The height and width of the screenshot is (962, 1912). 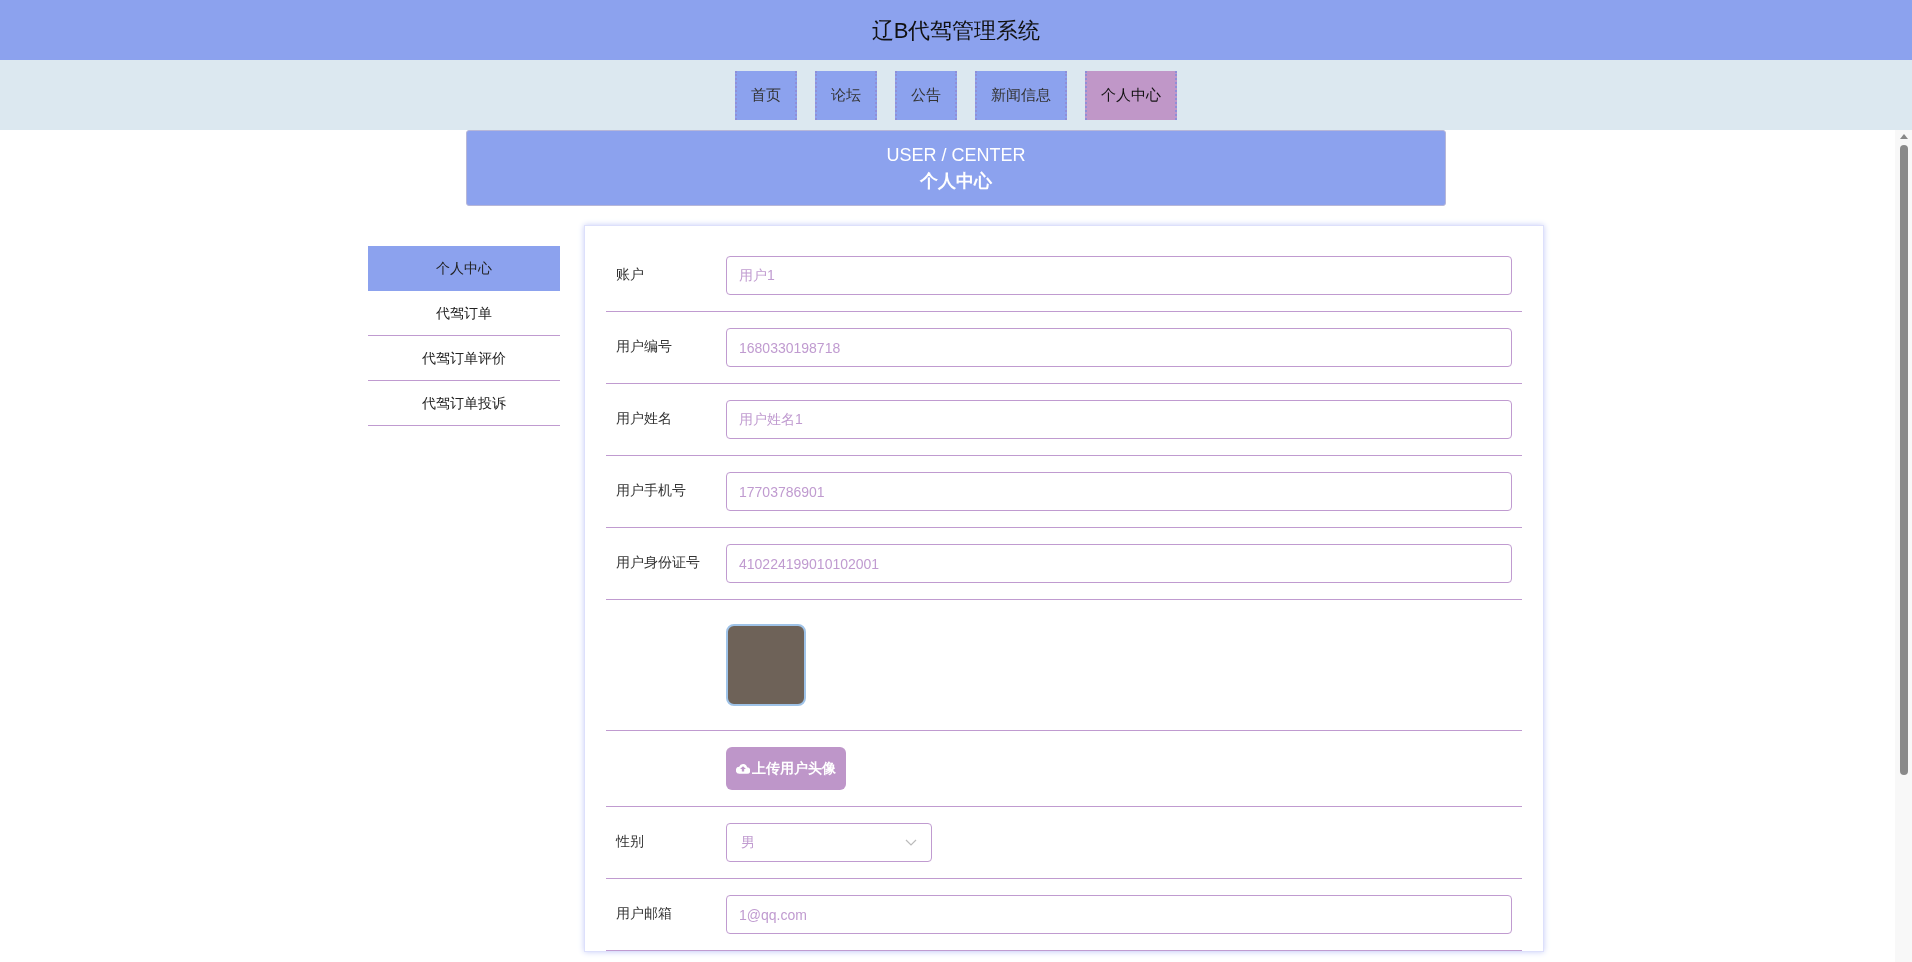 What do you see at coordinates (464, 268) in the screenshot?
I see `sidebar-item: 个人中心` at bounding box center [464, 268].